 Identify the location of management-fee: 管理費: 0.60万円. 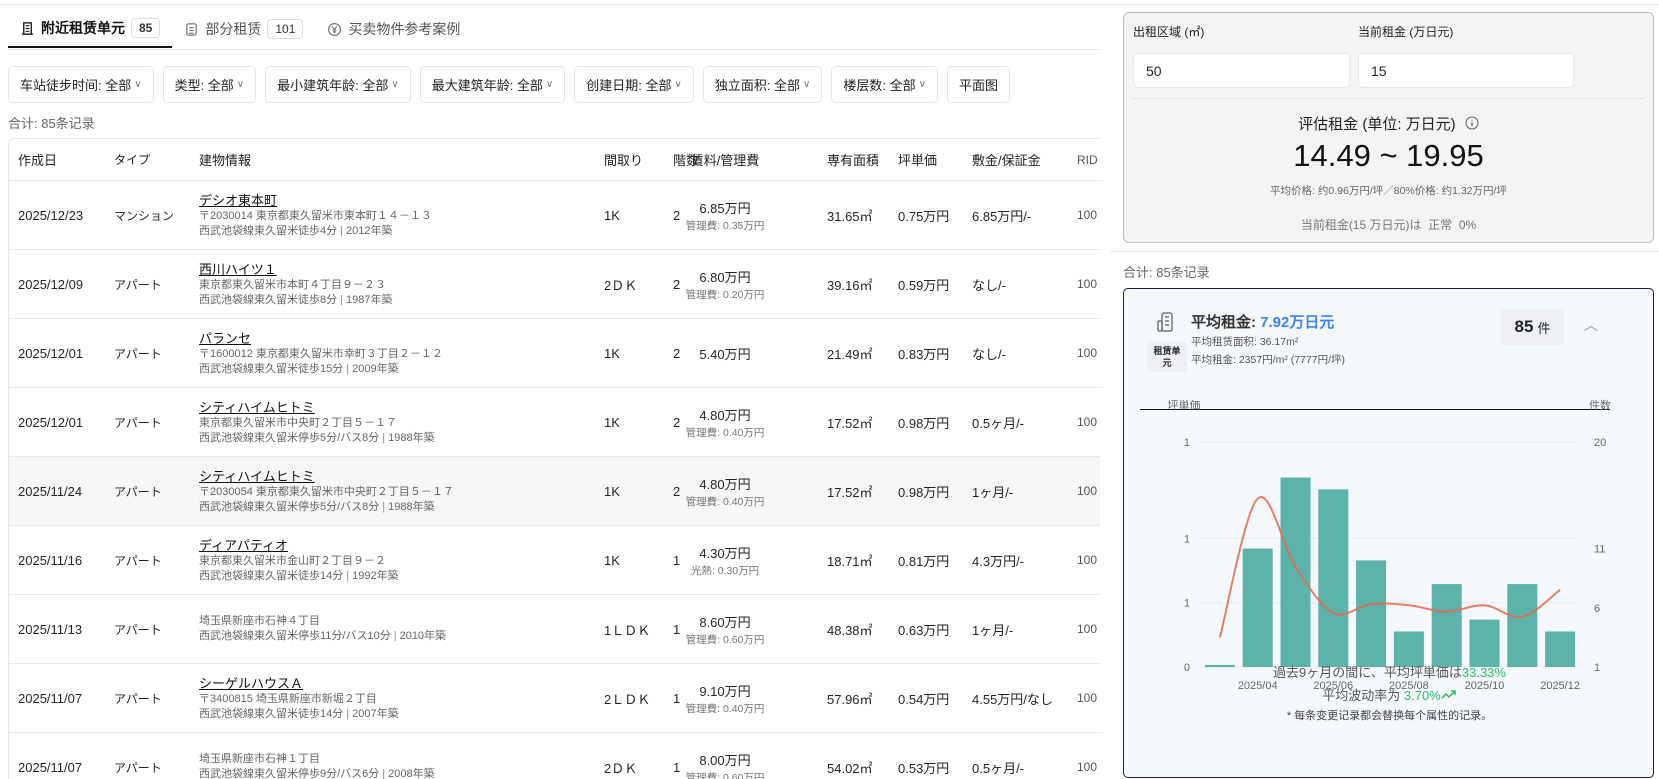
(725, 639).